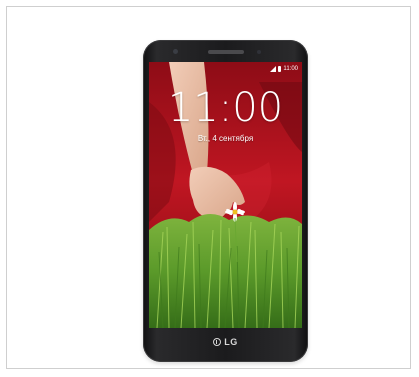 Image resolution: width=419 pixels, height=377 pixels. What do you see at coordinates (225, 108) in the screenshot?
I see `lockscreen-clock: 11:00` at bounding box center [225, 108].